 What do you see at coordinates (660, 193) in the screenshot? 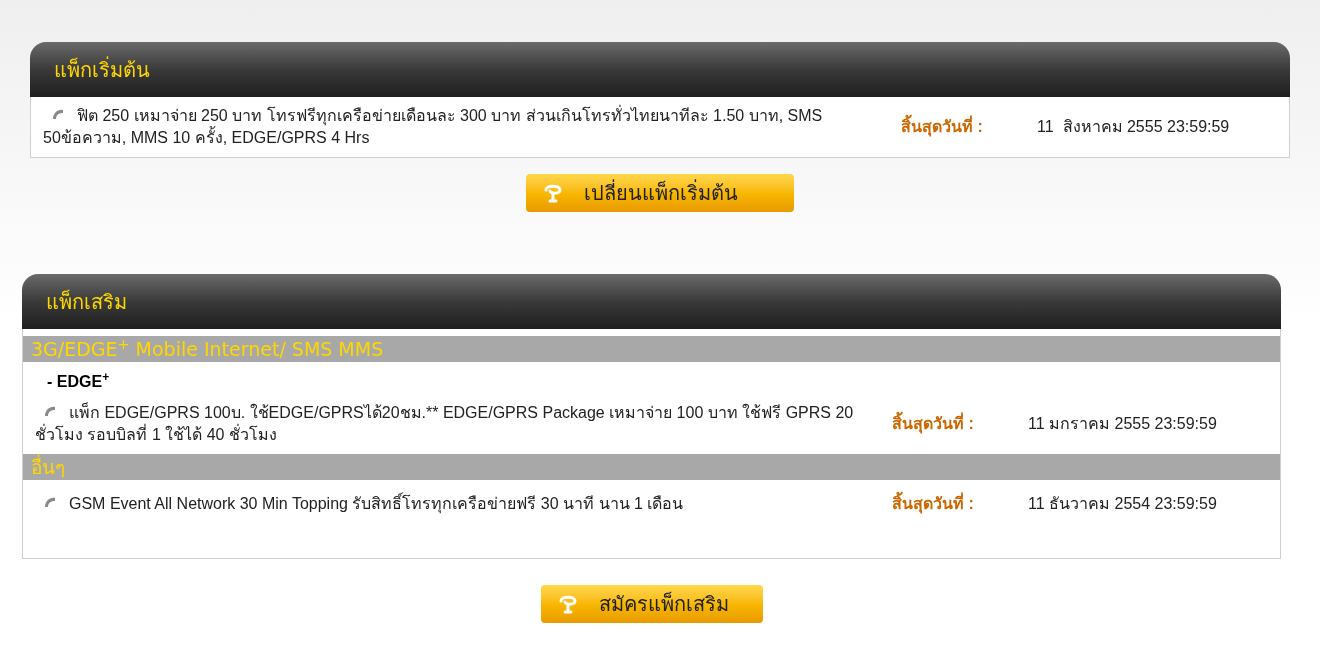
I see `action-button: เปลี่ยนแพ็กเริ่มต้น` at bounding box center [660, 193].